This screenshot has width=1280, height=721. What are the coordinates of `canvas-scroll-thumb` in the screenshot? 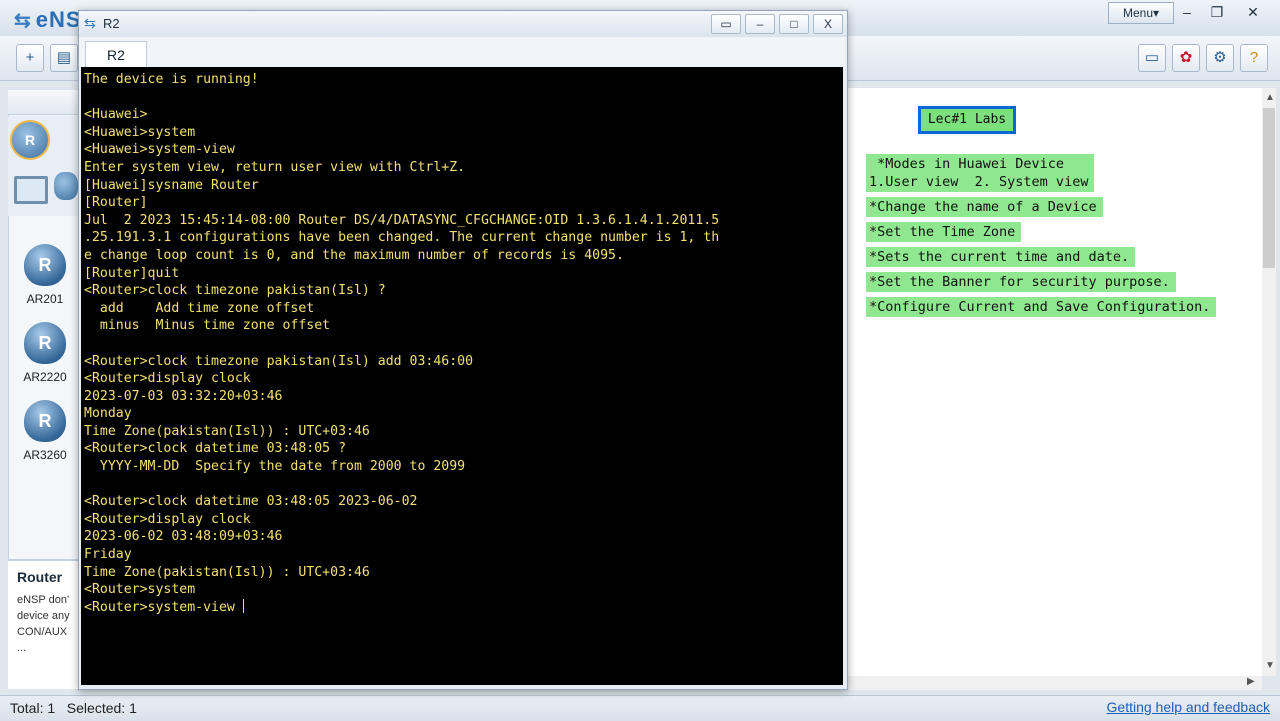 It's located at (1269, 188).